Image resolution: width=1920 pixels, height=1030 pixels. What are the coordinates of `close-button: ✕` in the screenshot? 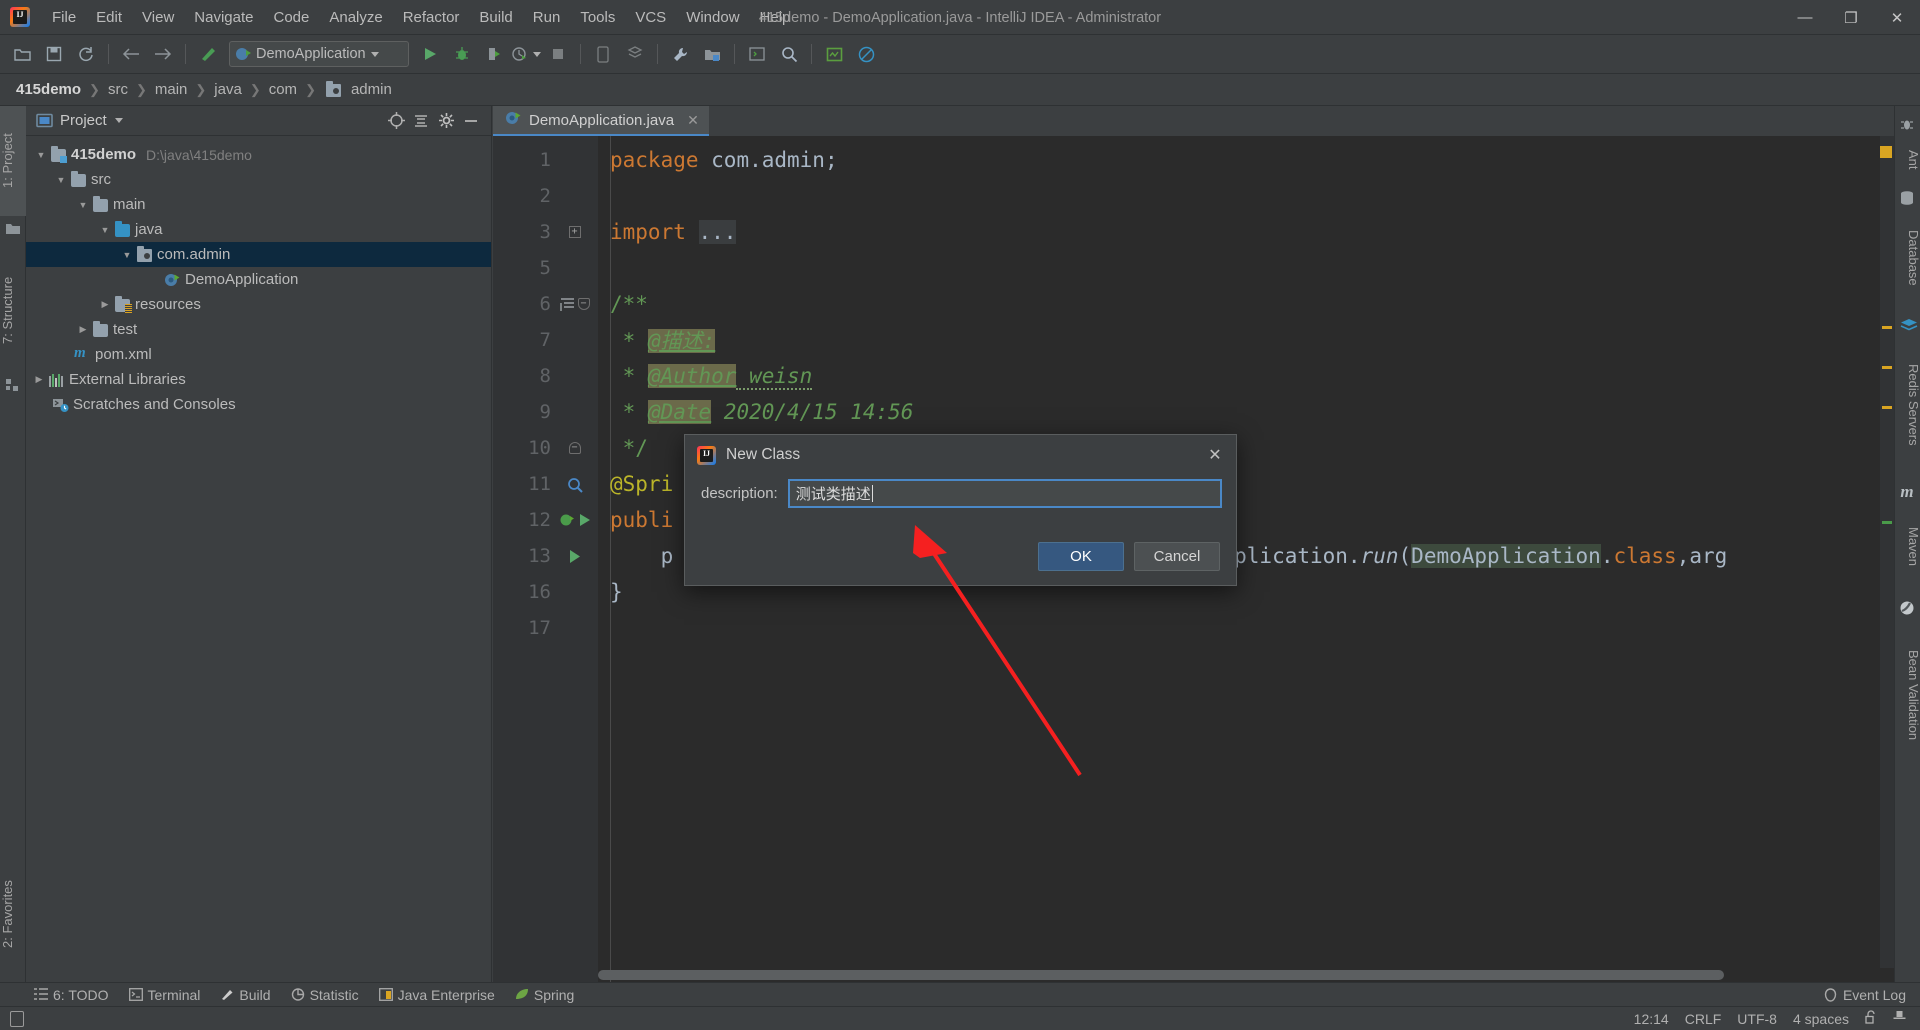 It's located at (1897, 17).